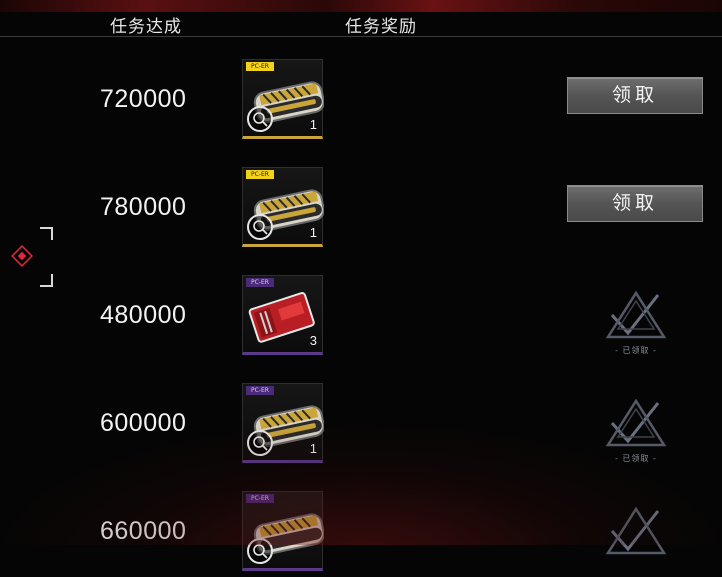 The width and height of the screenshot is (722, 577). What do you see at coordinates (282, 315) in the screenshot?
I see `reward-item-card: PC-ER 3` at bounding box center [282, 315].